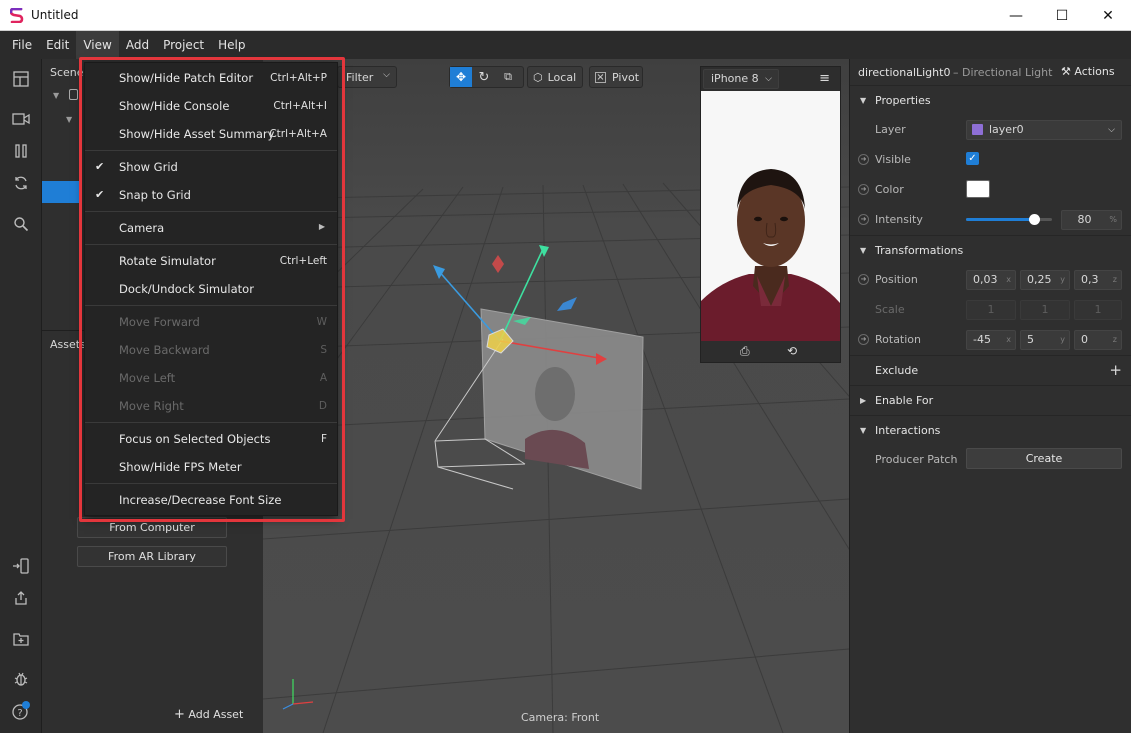 This screenshot has width=1131, height=733. What do you see at coordinates (897, 370) in the screenshot?
I see `exclude-heading: Exclude` at bounding box center [897, 370].